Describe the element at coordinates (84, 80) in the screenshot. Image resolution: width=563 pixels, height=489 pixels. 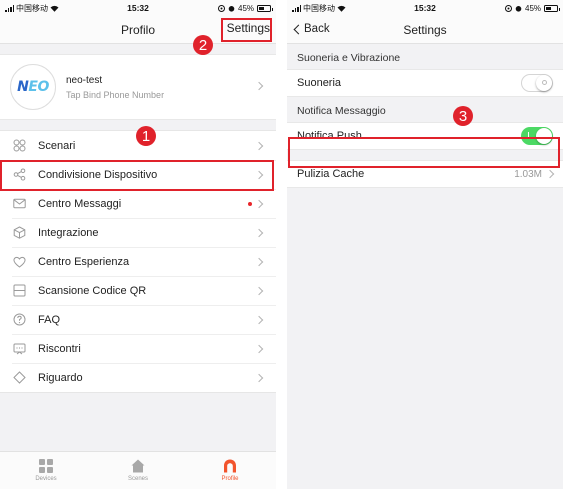
I see `user-name: neo-test` at that location.